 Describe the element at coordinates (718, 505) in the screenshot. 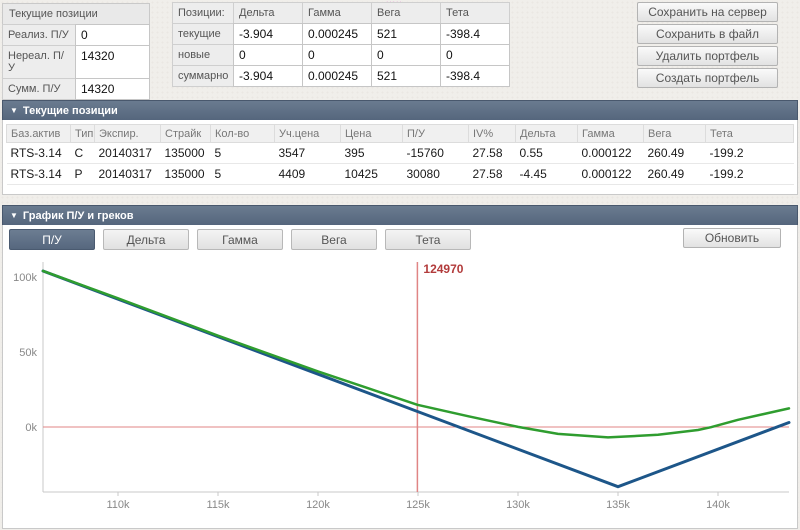

I see `x-tick-label: 140k` at that location.